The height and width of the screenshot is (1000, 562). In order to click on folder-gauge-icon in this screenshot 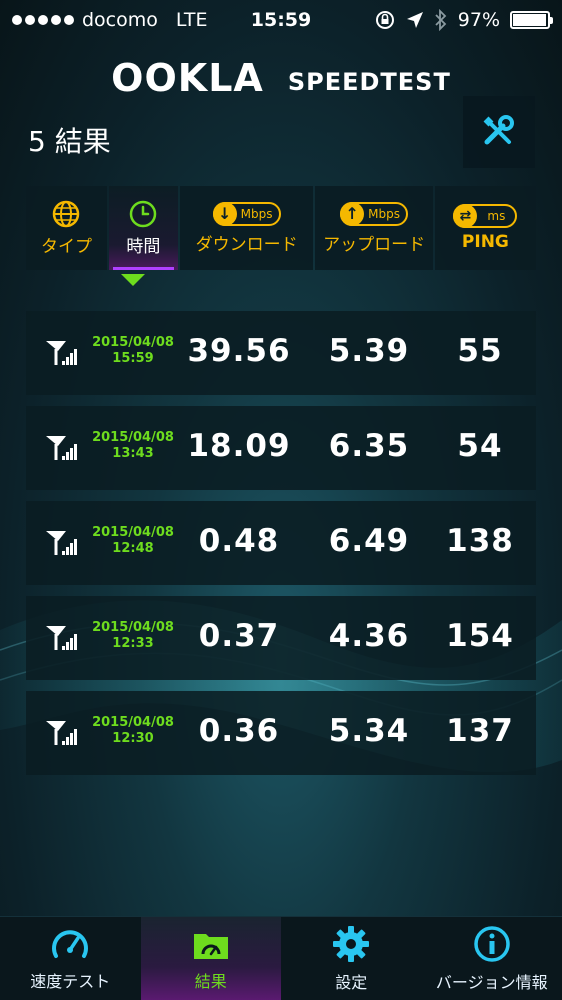, I will do `click(210, 946)`.